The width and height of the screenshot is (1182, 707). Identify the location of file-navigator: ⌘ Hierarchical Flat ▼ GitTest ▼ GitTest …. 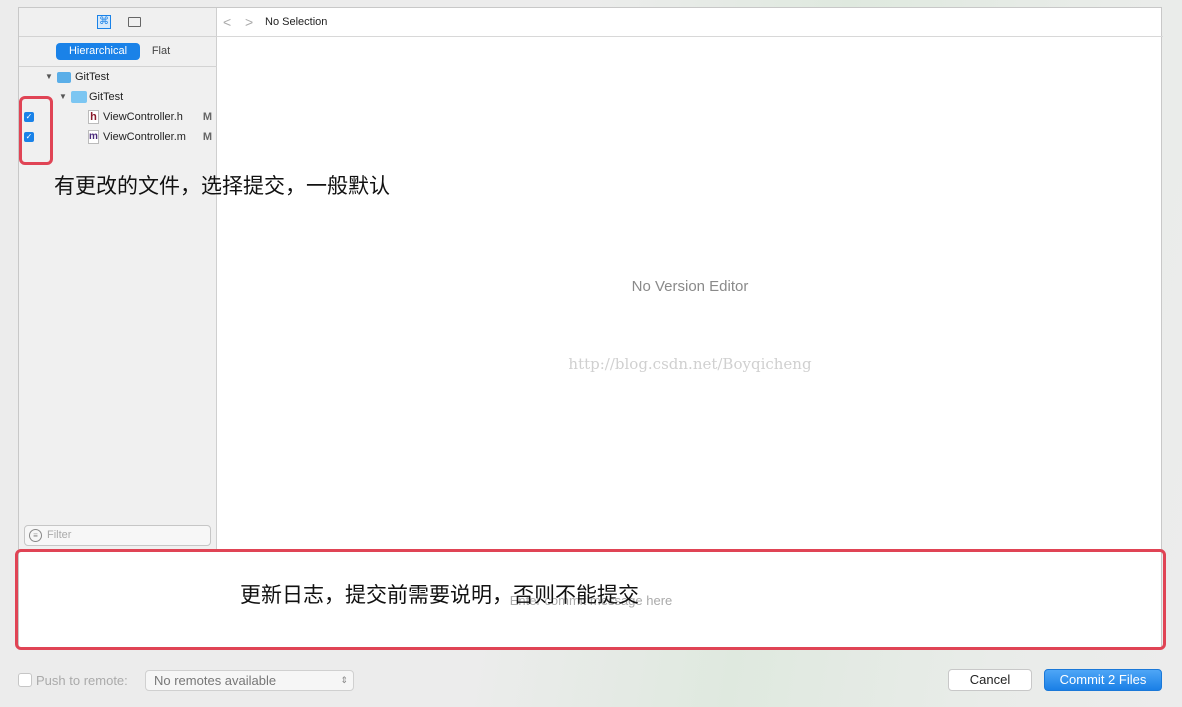
(118, 278).